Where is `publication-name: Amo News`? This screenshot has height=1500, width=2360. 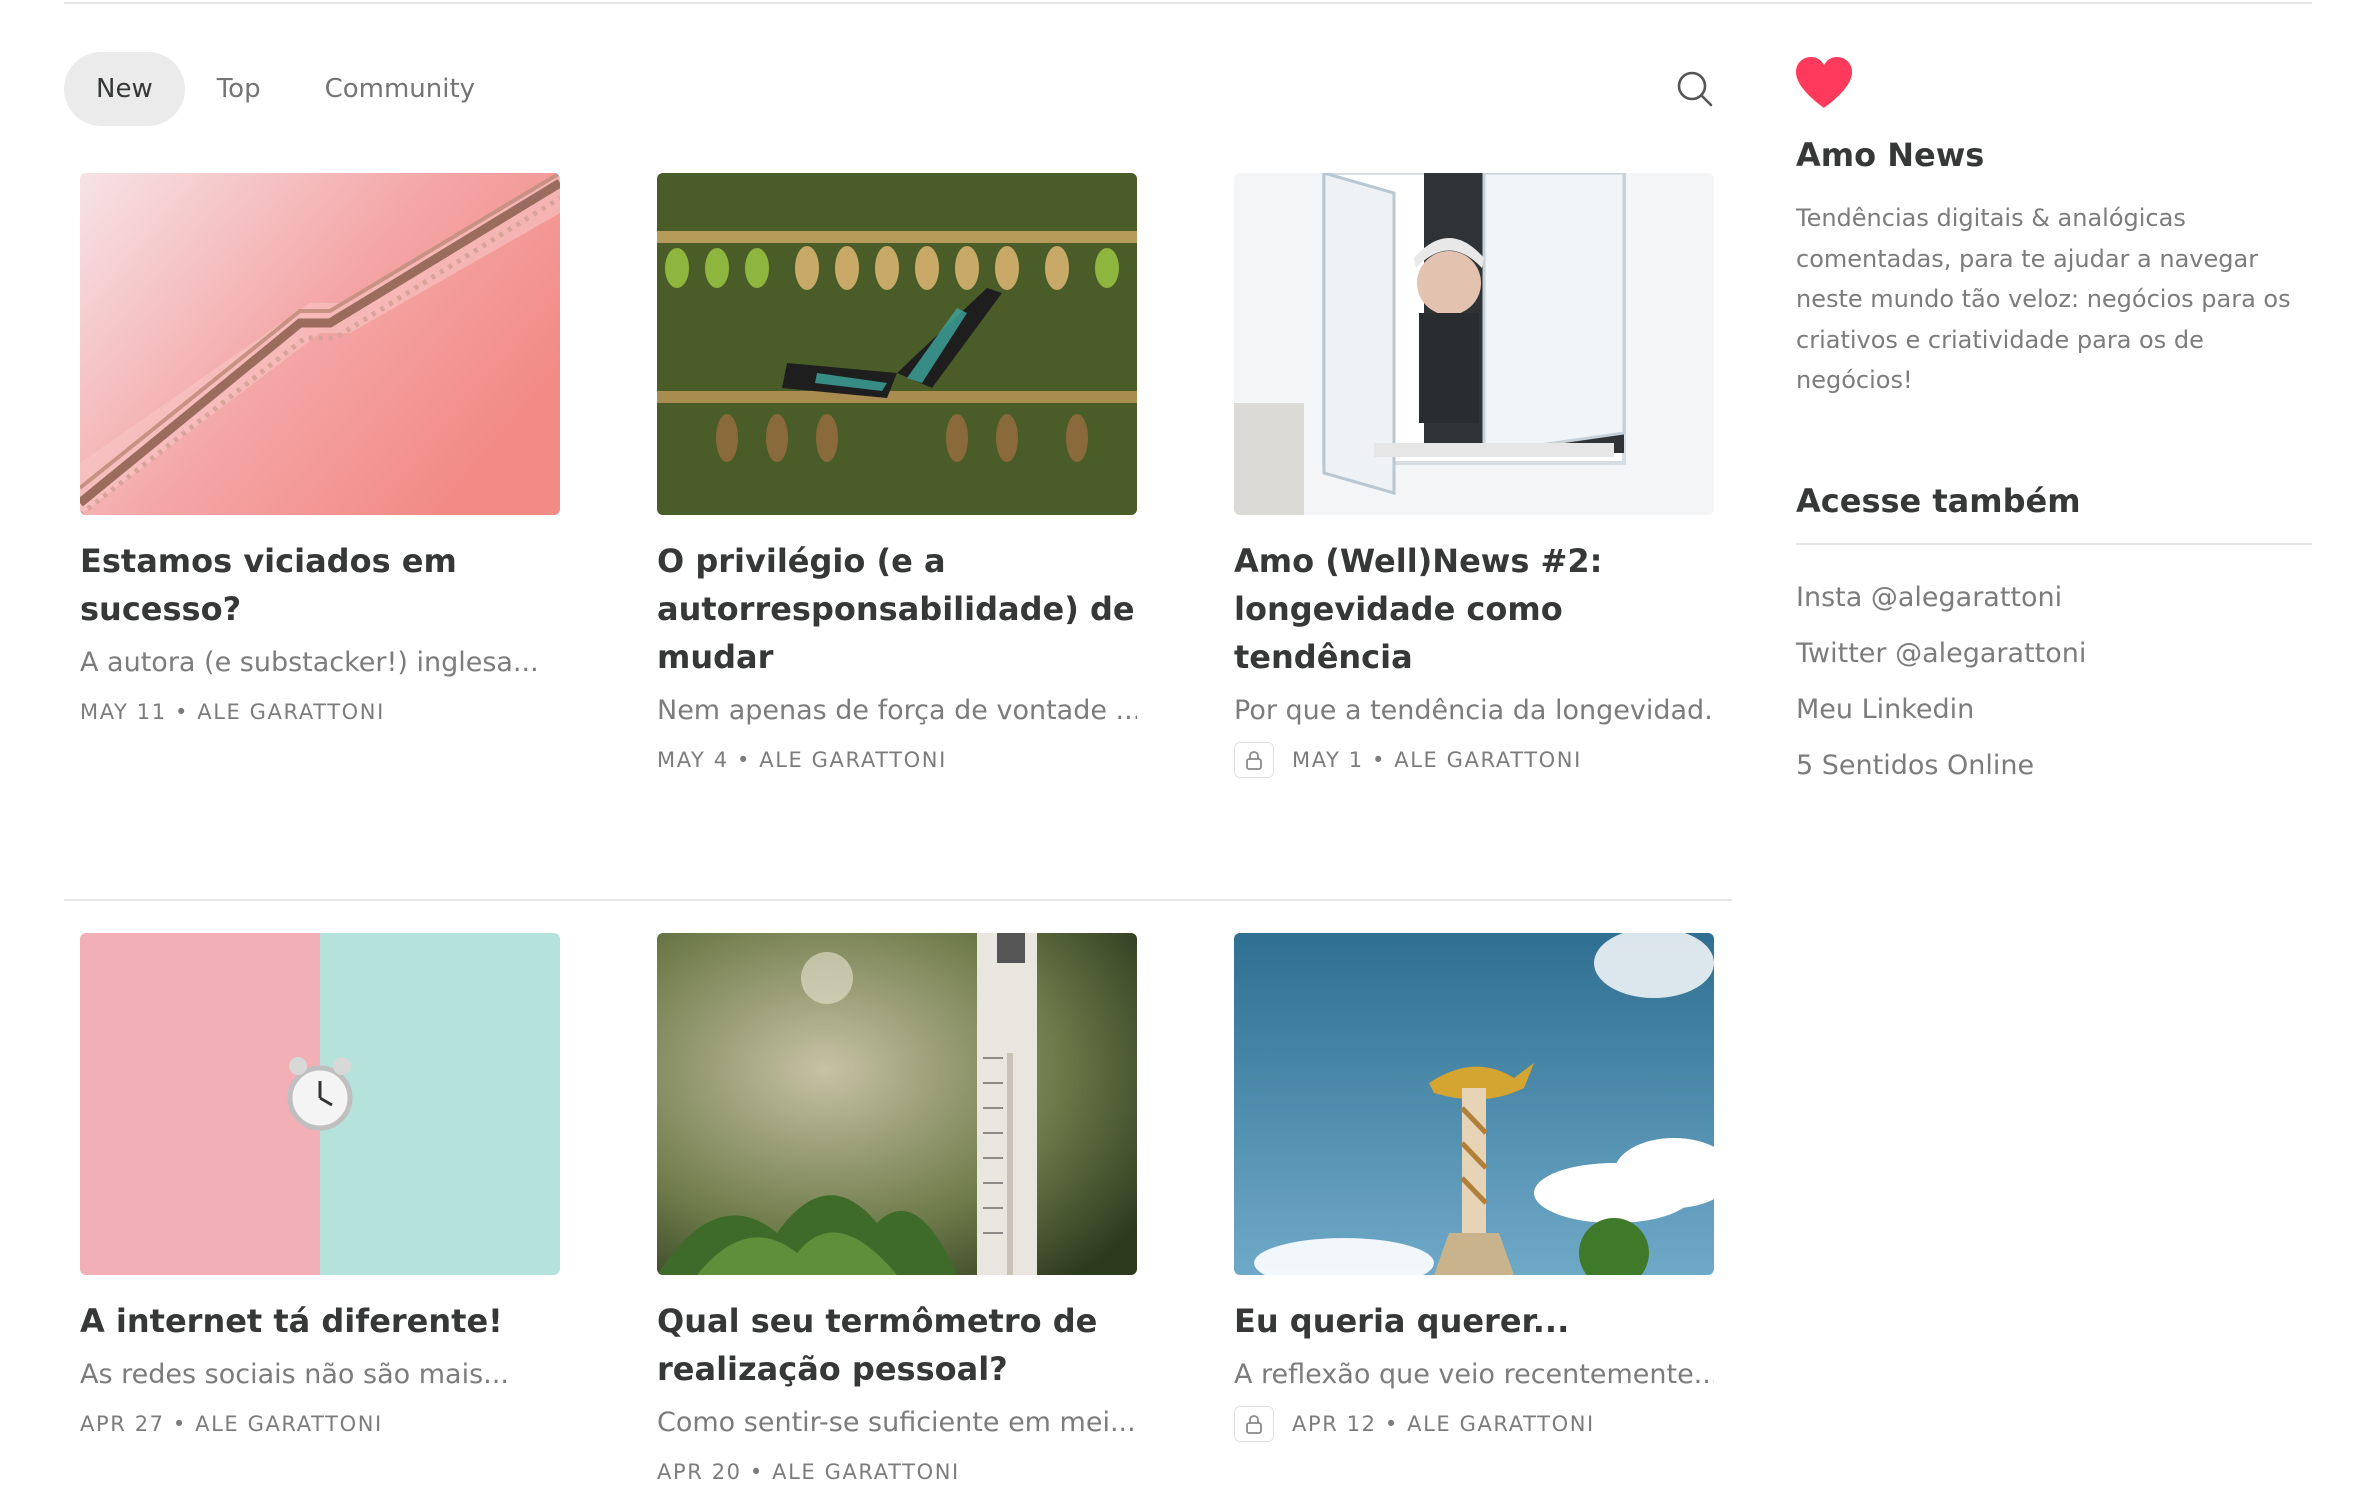 publication-name: Amo News is located at coordinates (1890, 155).